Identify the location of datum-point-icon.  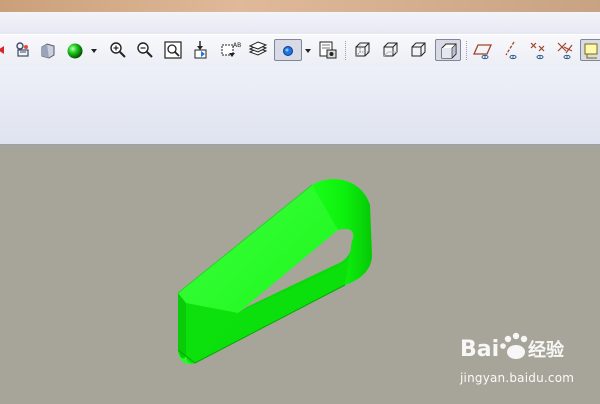
(537, 51).